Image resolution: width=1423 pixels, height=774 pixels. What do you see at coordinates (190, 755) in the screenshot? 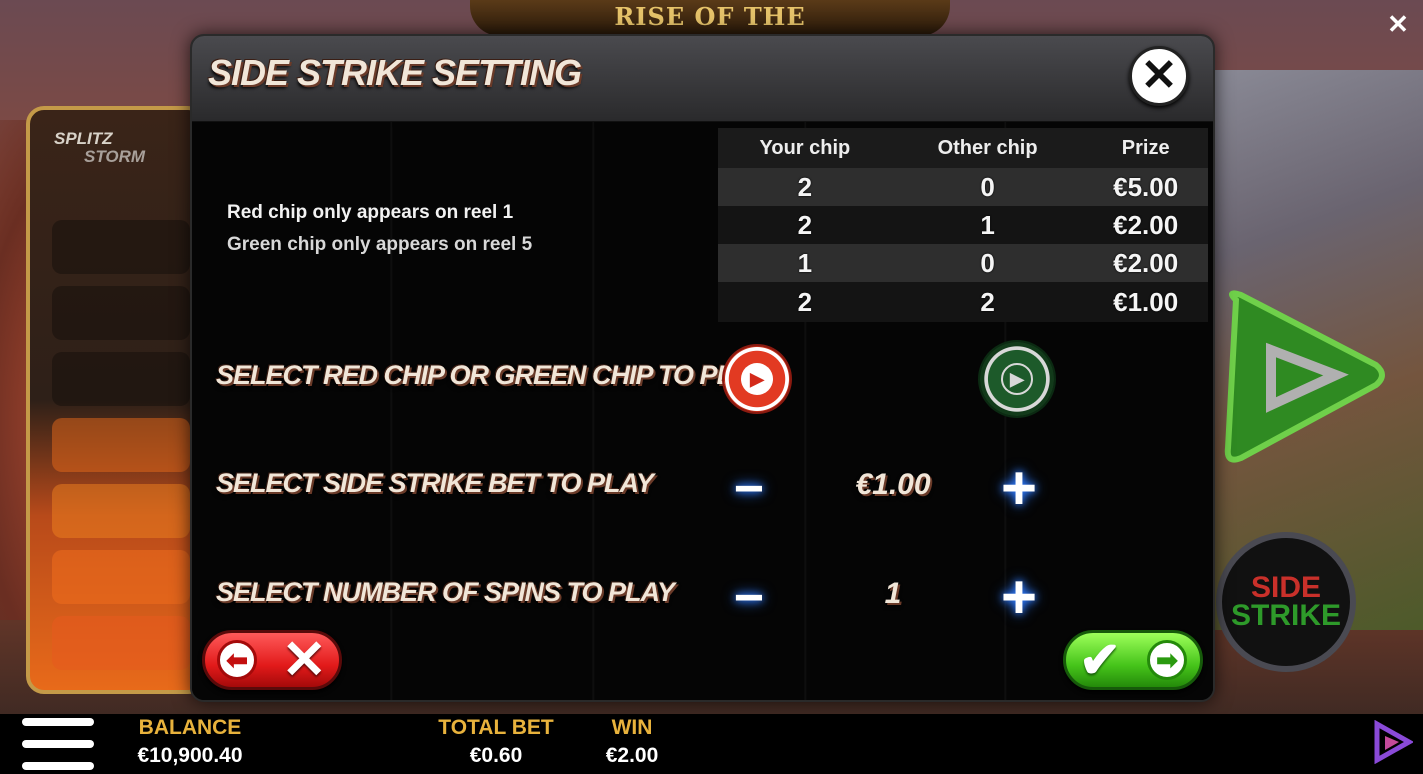
I see `balance-value: €10,900.40` at bounding box center [190, 755].